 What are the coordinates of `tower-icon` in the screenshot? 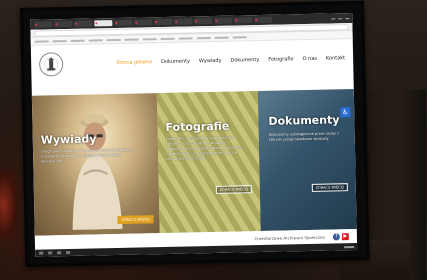 It's located at (51, 64).